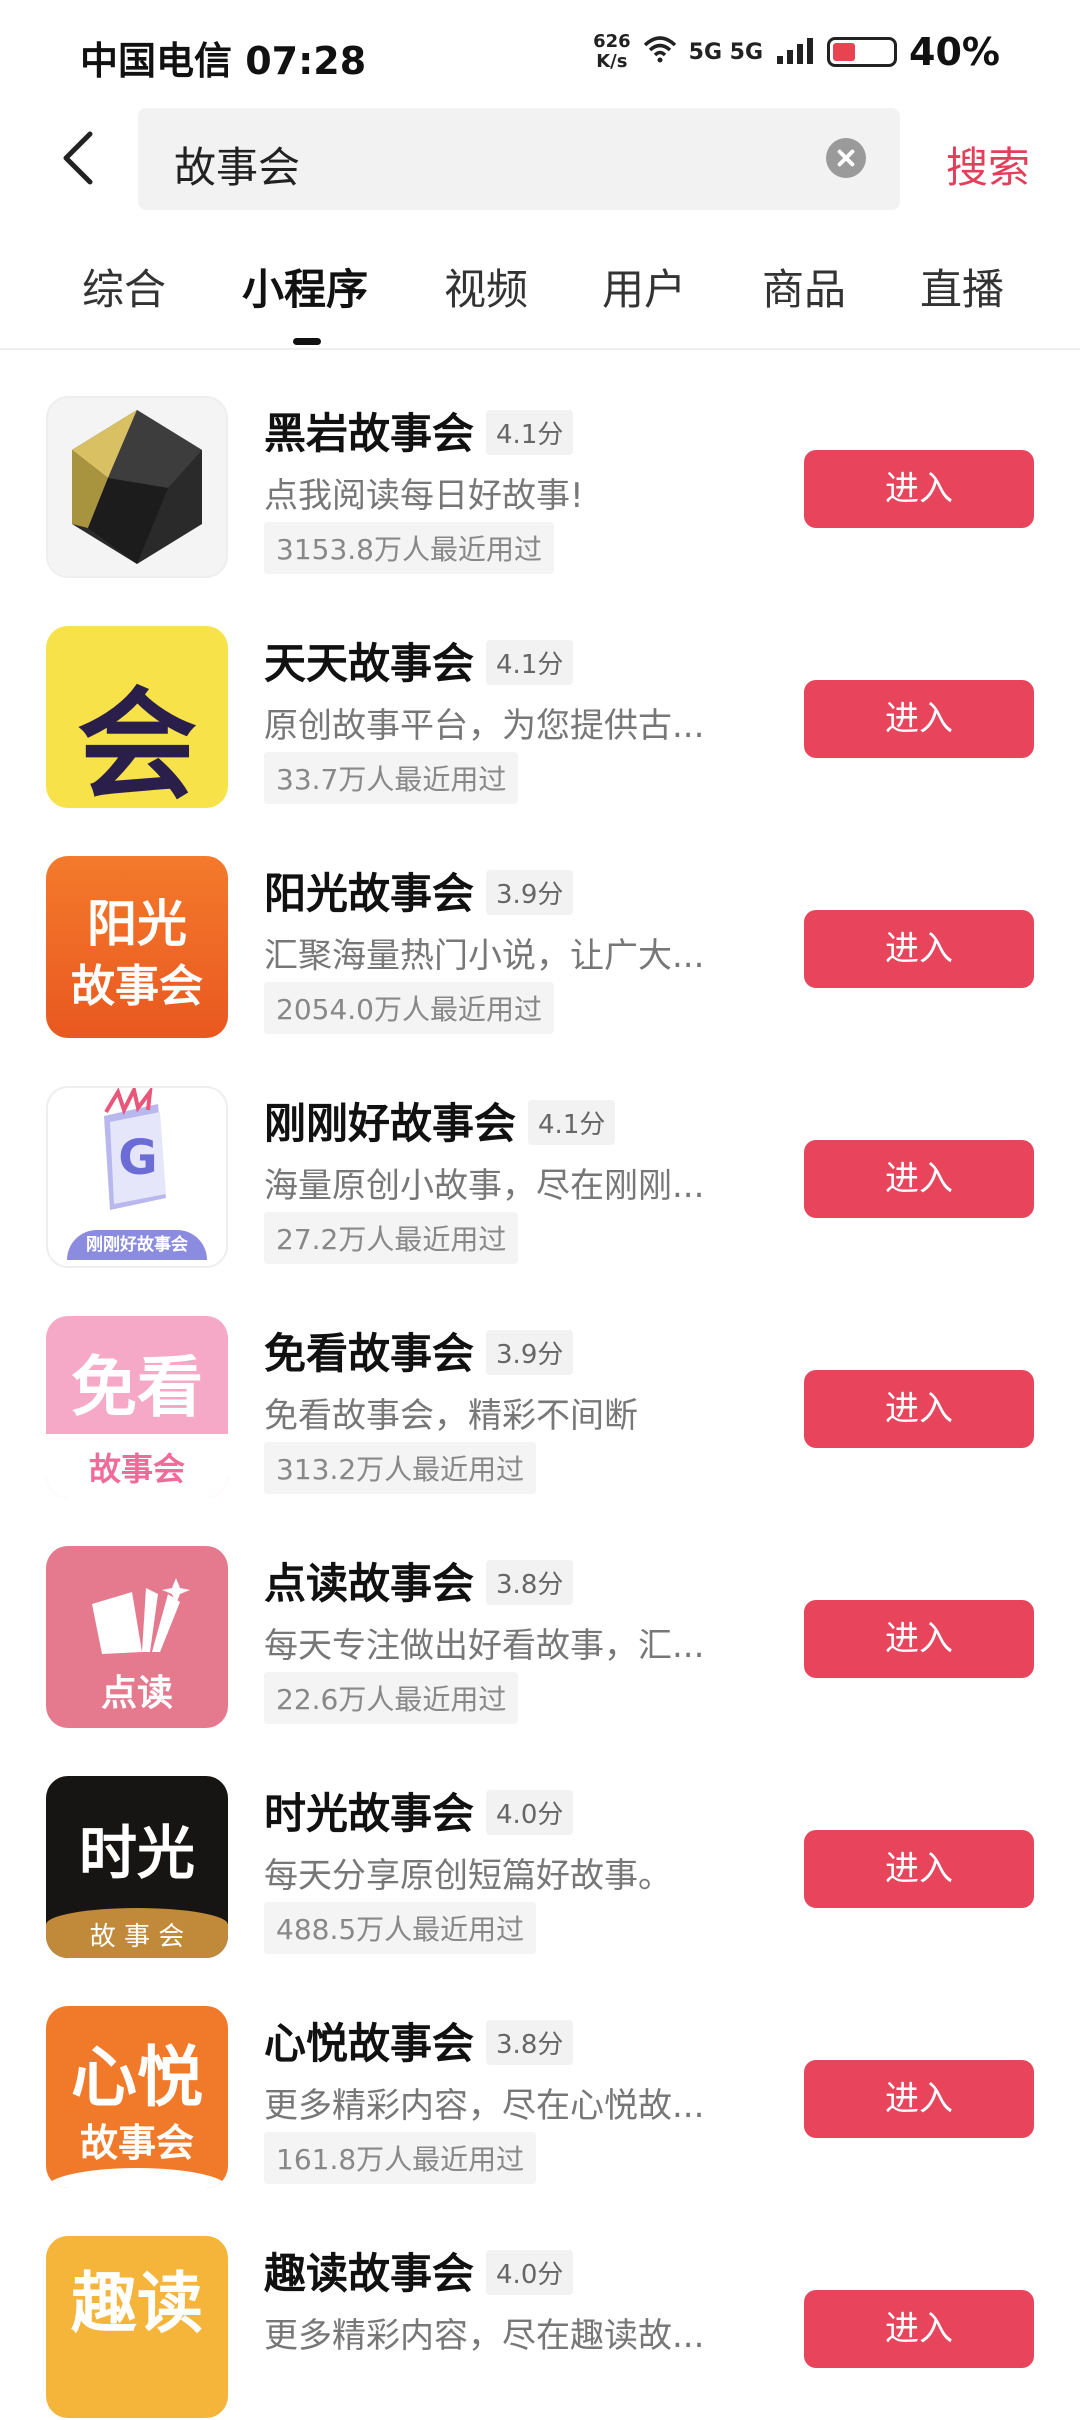 The image size is (1080, 2420). What do you see at coordinates (419, 1580) in the screenshot?
I see `app-name: 点读故事会 3.8分` at bounding box center [419, 1580].